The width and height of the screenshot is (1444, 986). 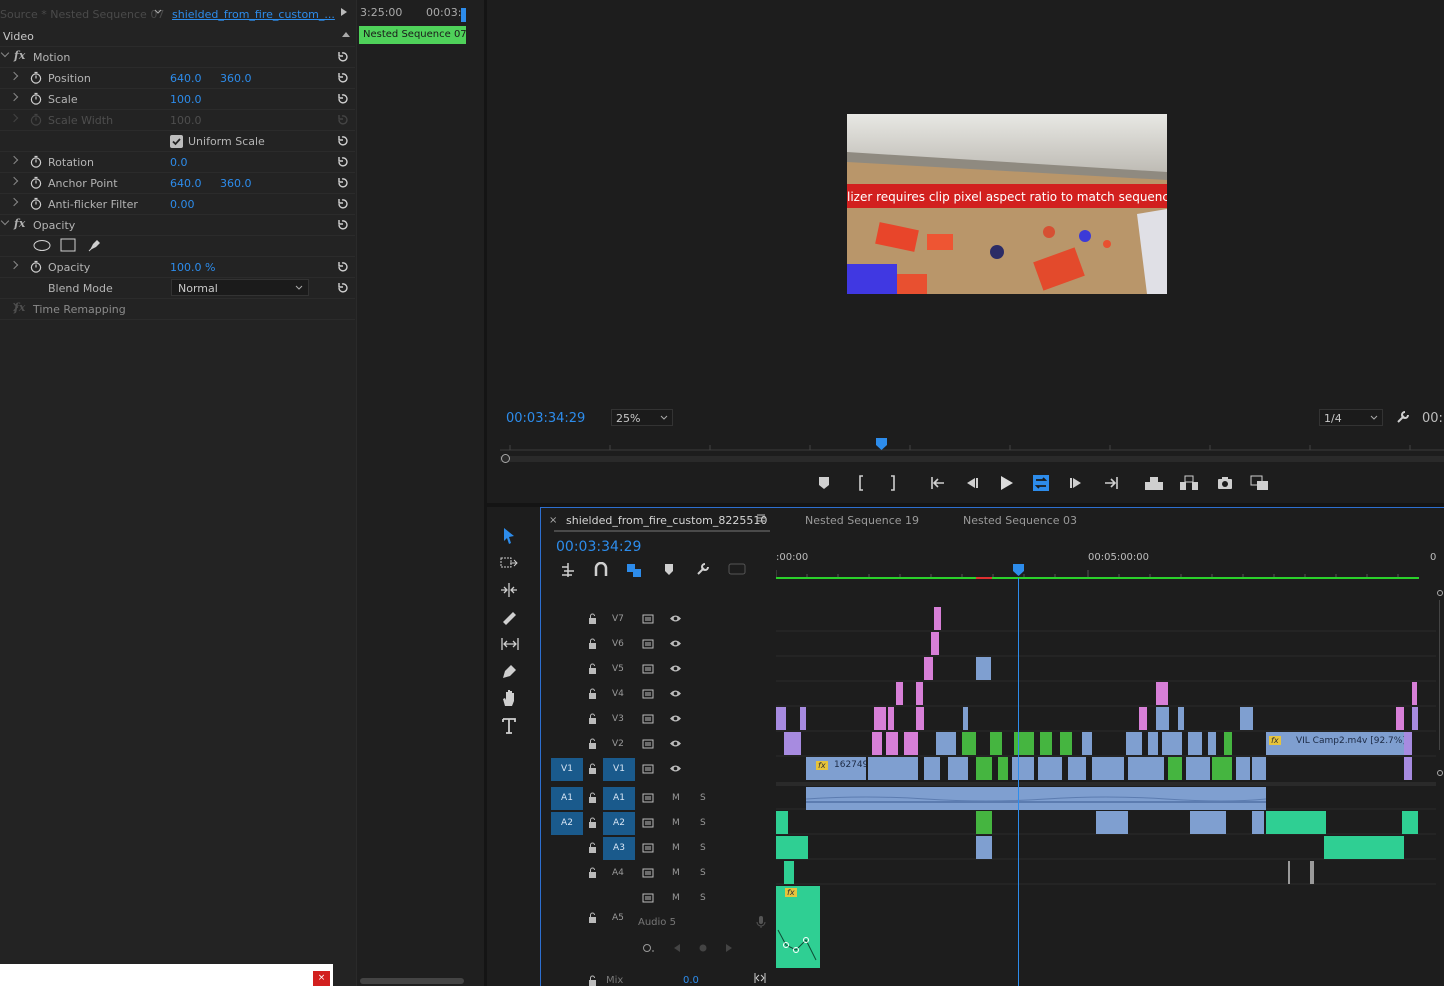 What do you see at coordinates (463, 15) in the screenshot?
I see `mini-playhead` at bounding box center [463, 15].